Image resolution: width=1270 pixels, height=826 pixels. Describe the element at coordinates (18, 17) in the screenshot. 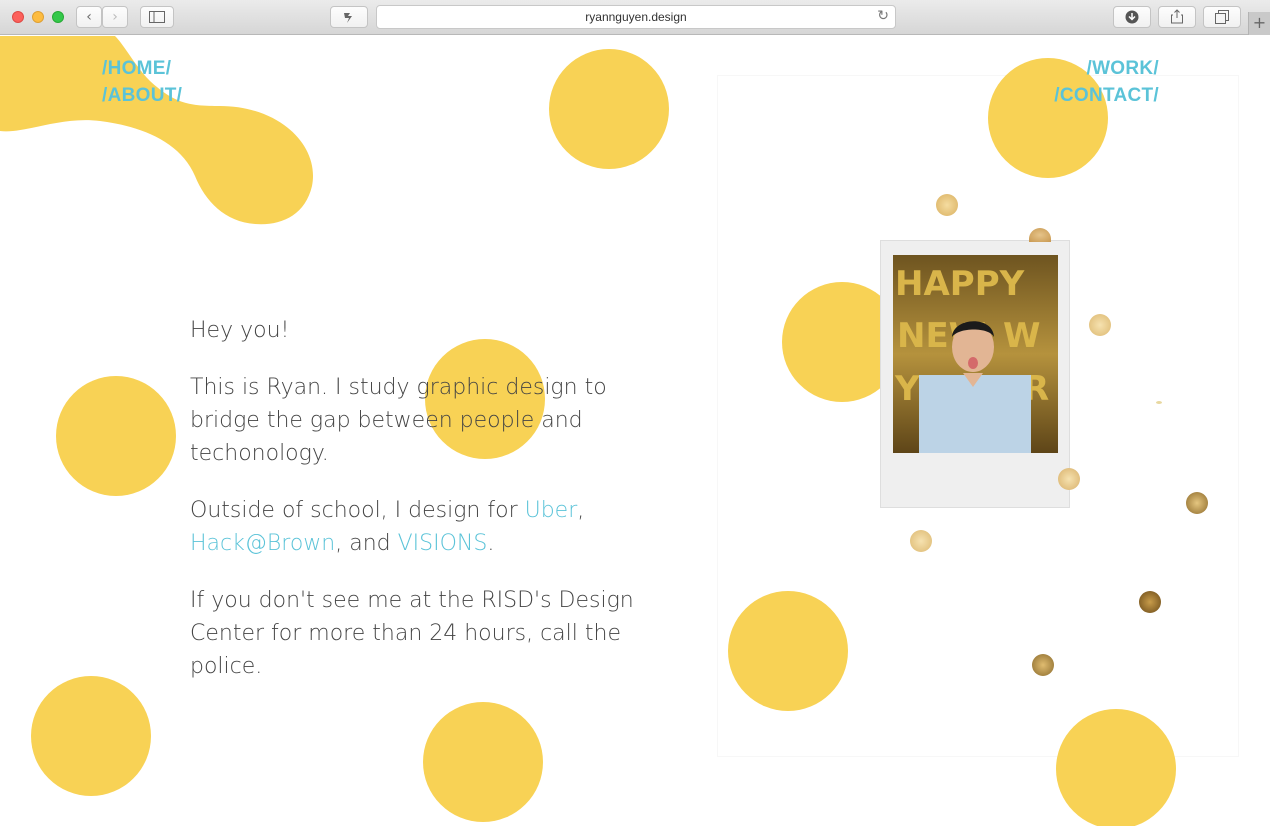

I see `close-window-button` at that location.